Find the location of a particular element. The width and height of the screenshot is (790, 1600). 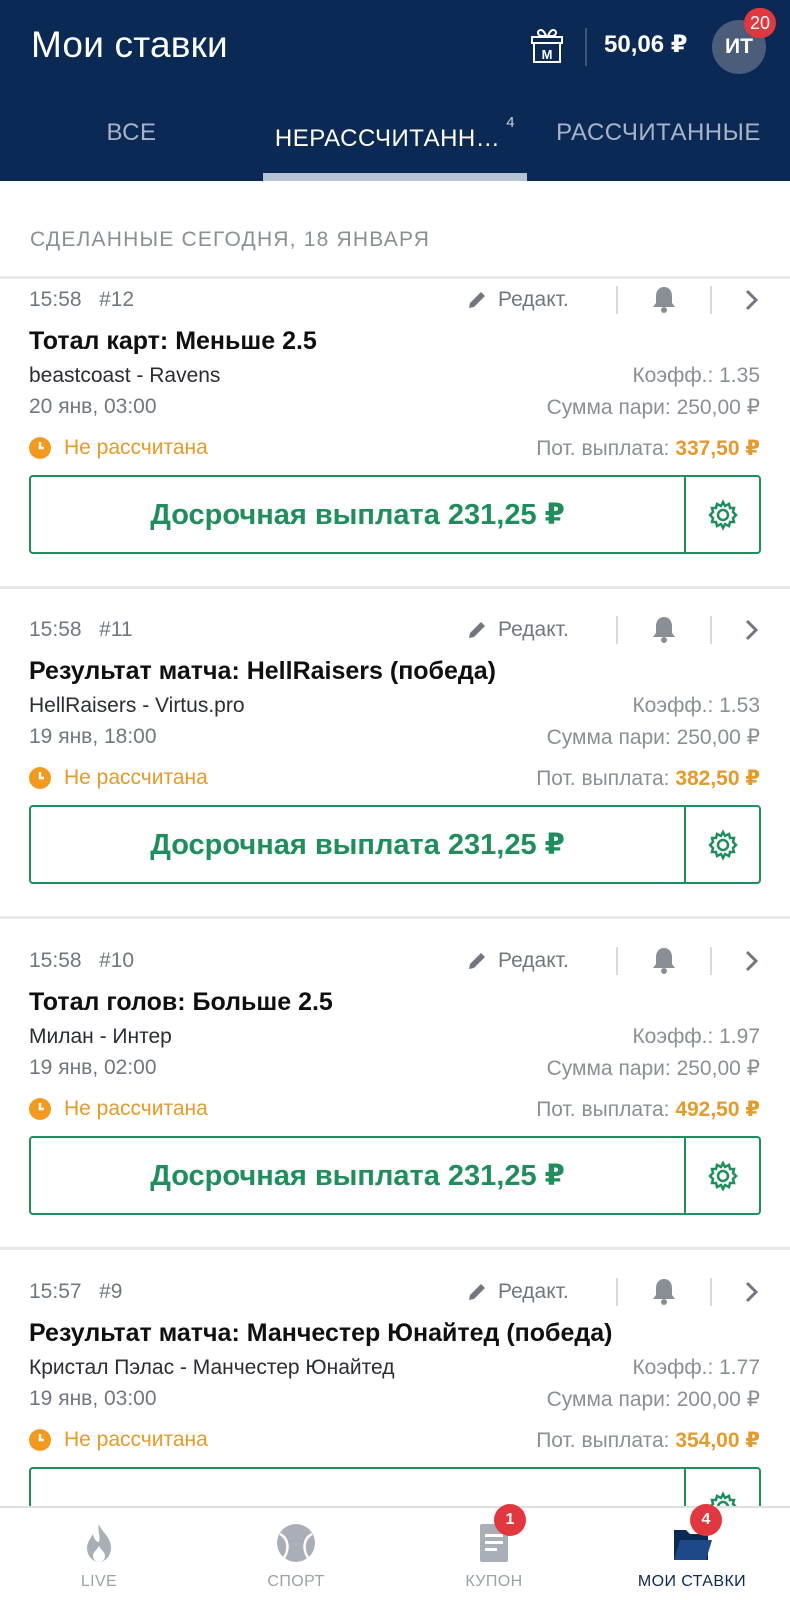

bet-number: #9 is located at coordinates (111, 1291).